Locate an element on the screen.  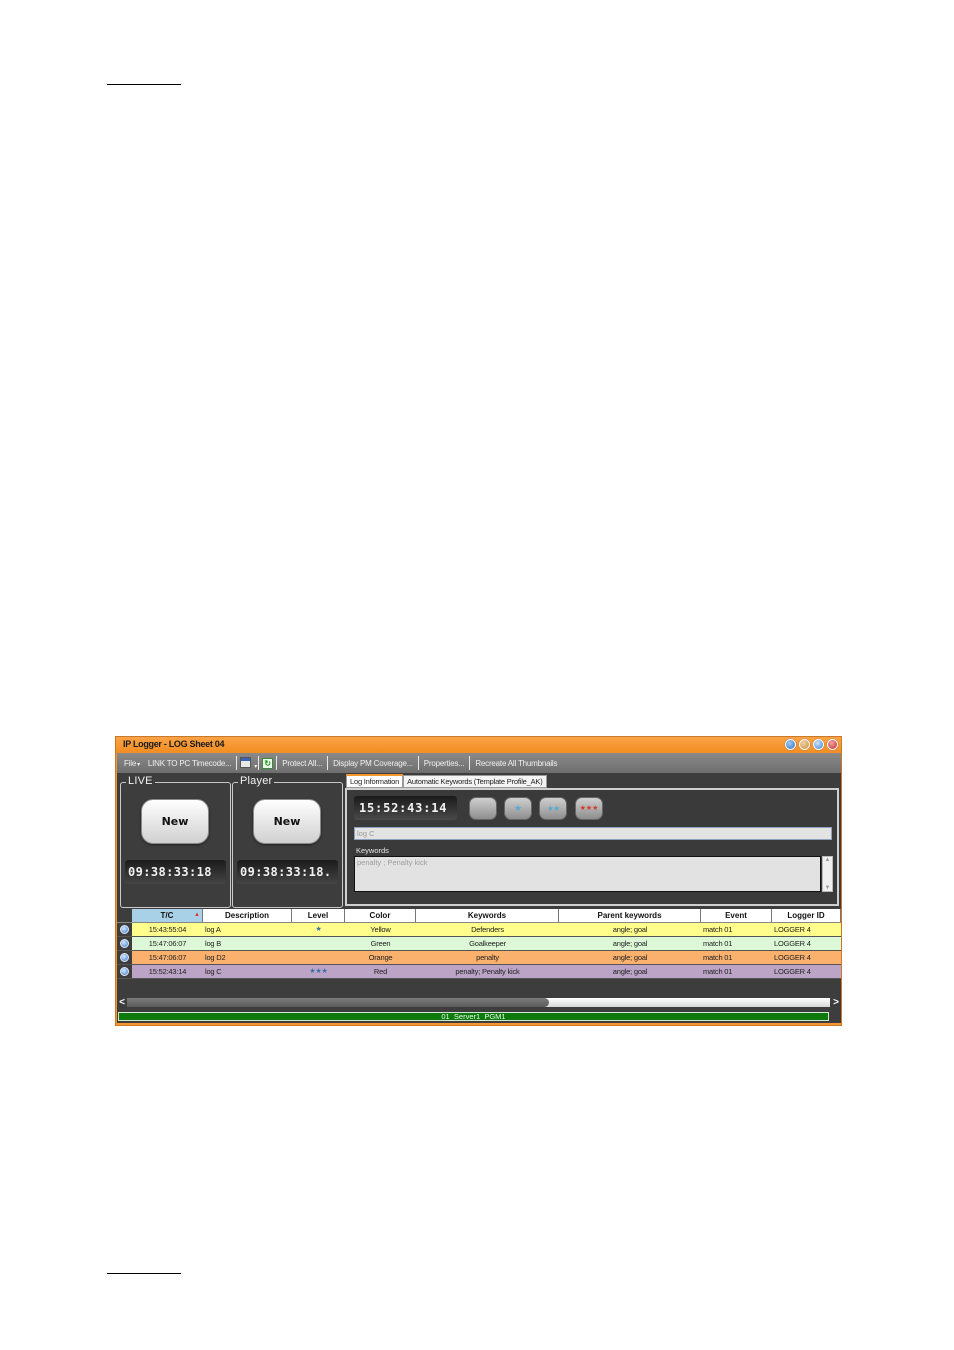
keywords-scrollbar: ▲ ▼ is located at coordinates (827, 874).